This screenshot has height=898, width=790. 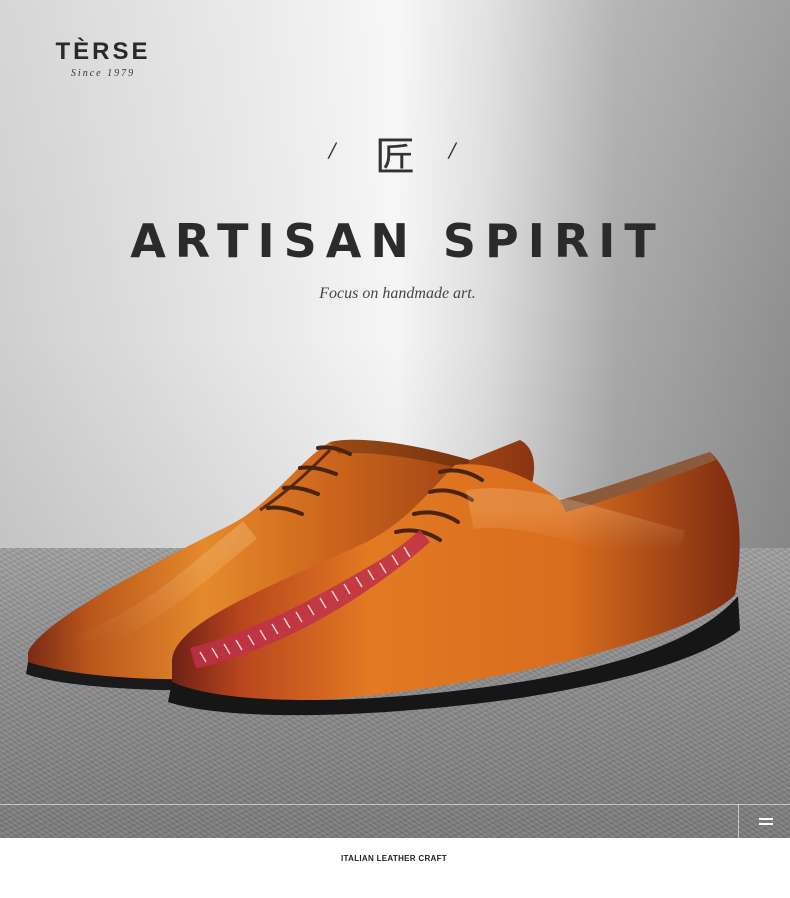 I want to click on slash-left: /, so click(x=332, y=150).